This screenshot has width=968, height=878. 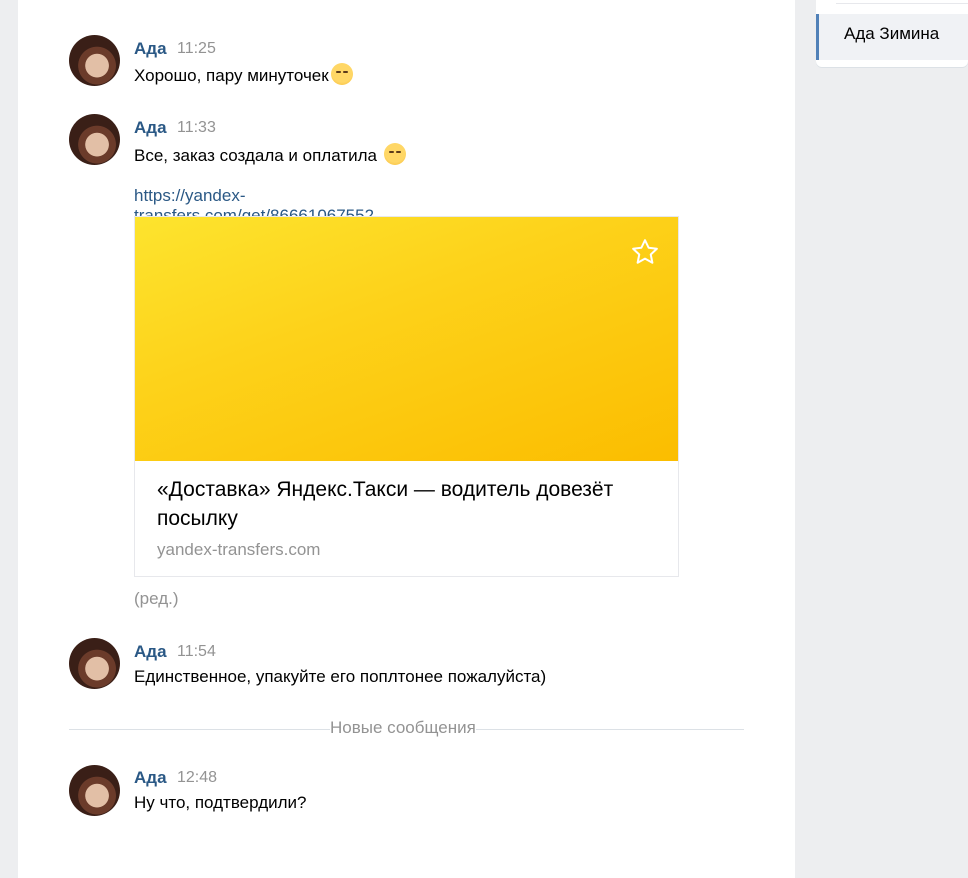 I want to click on edited-label: (ред.), so click(x=156, y=598).